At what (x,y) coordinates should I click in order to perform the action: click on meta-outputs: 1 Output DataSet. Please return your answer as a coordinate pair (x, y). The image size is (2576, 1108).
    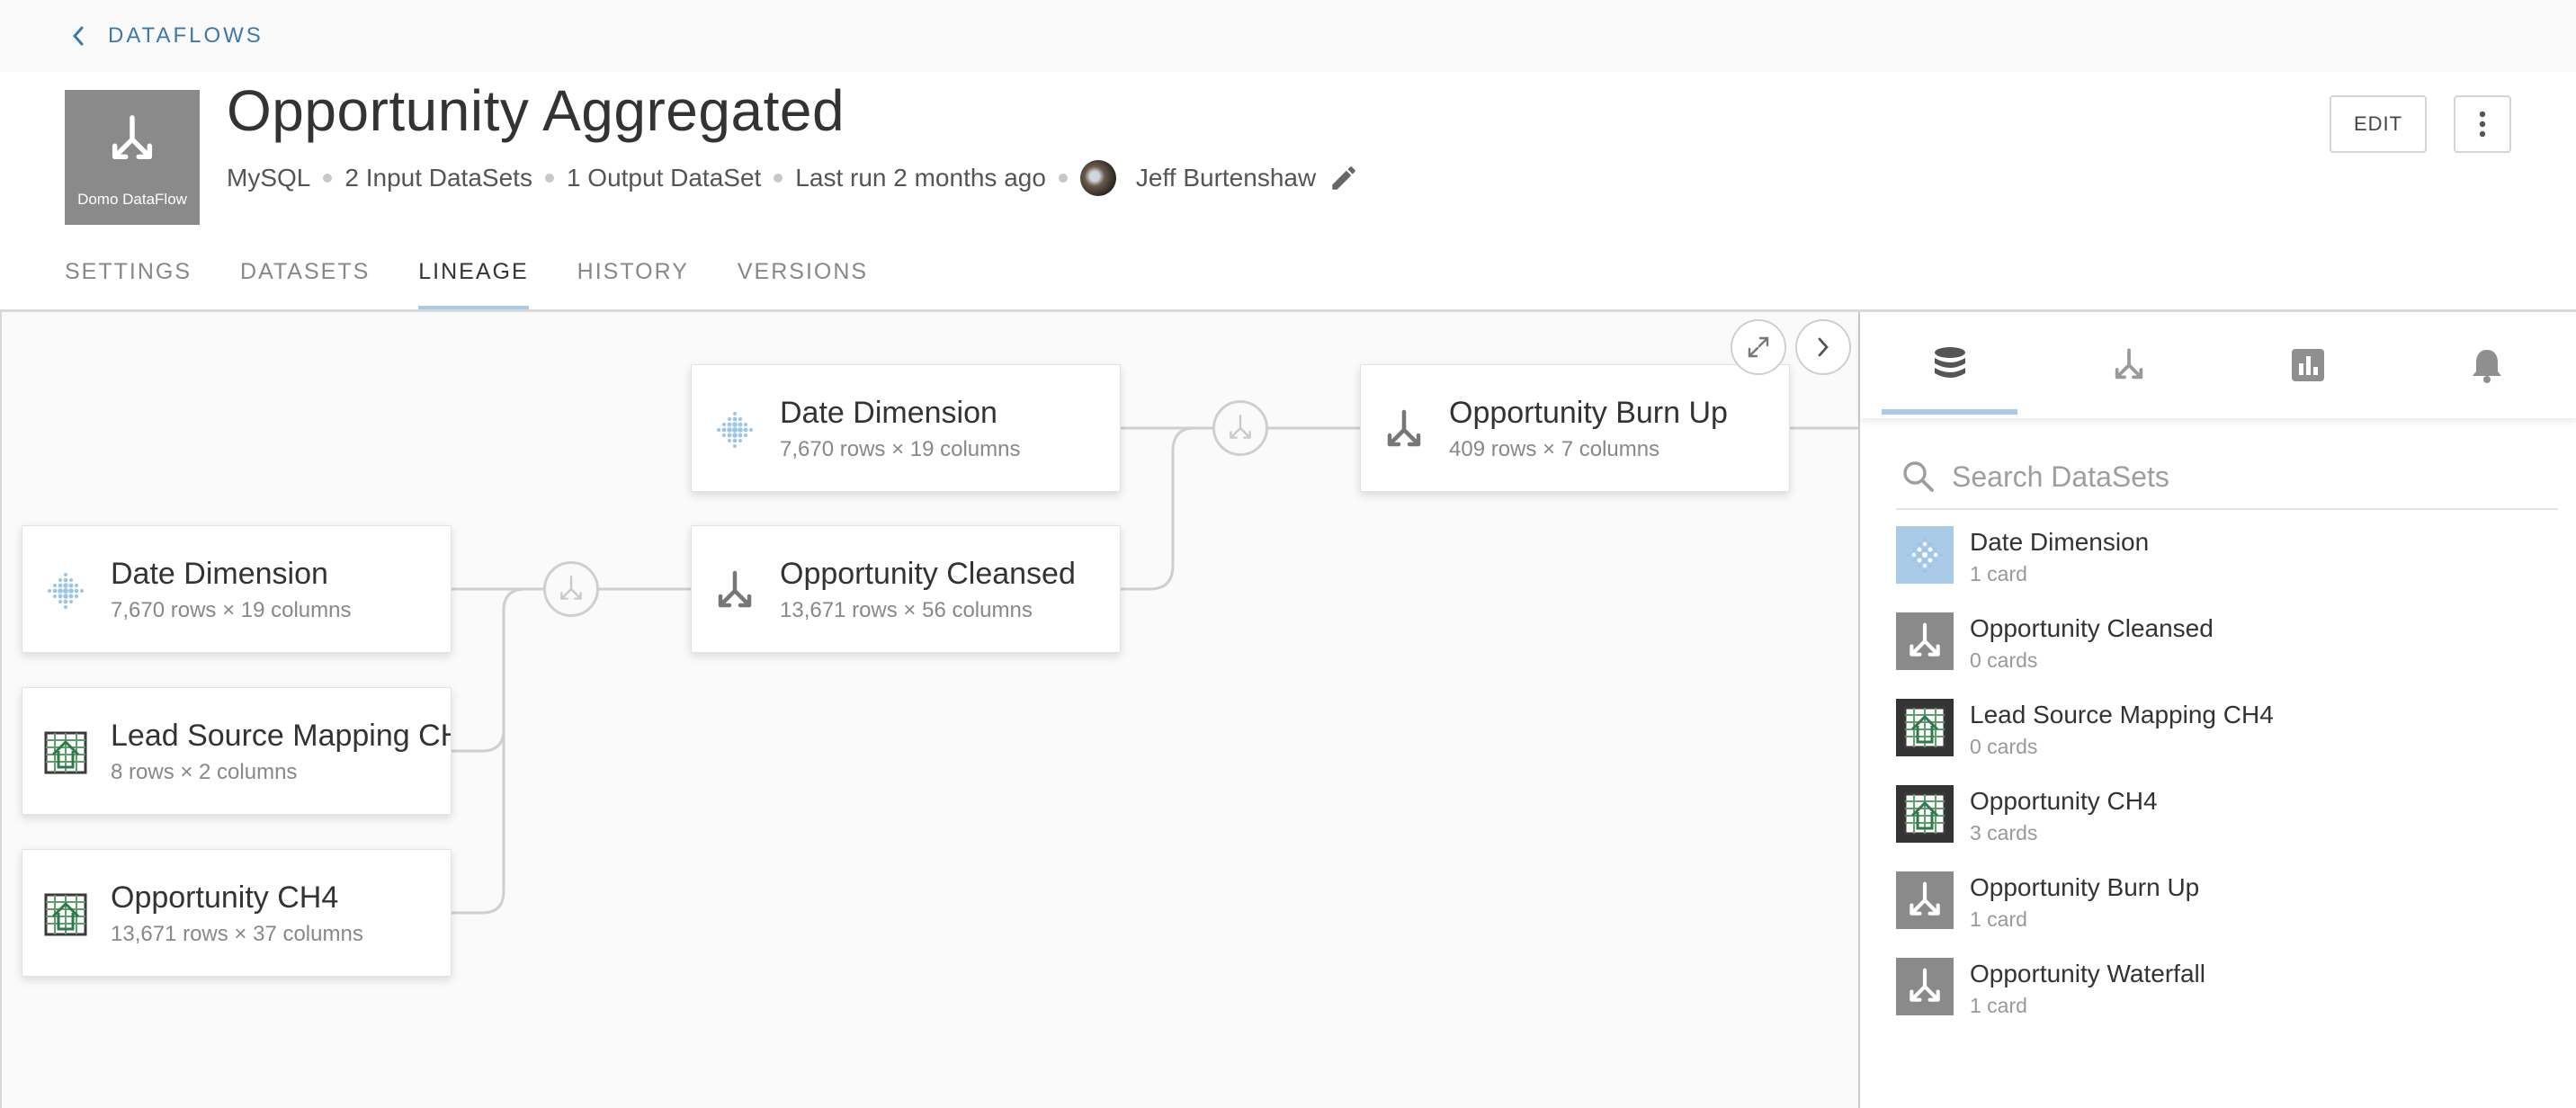
    Looking at the image, I should click on (664, 178).